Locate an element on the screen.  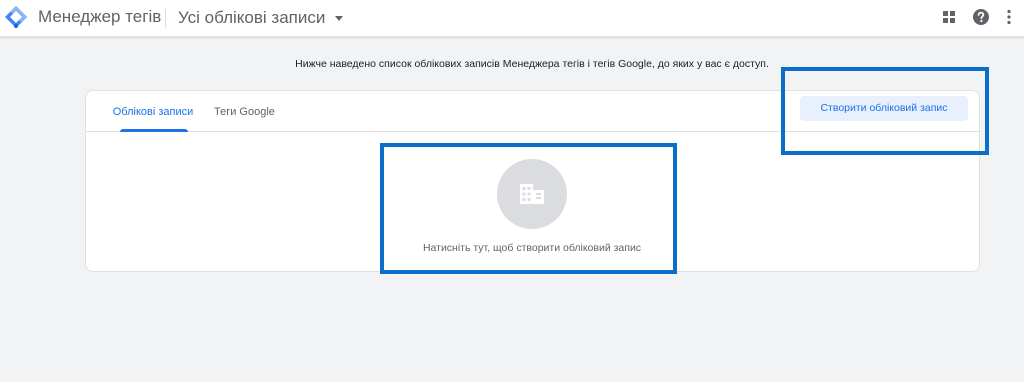
tag-manager-logo-icon is located at coordinates (16, 17).